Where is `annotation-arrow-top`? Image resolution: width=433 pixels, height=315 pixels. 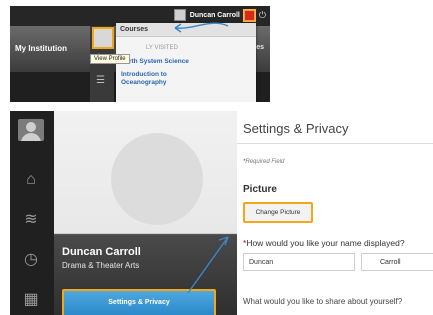
annotation-arrow-top is located at coordinates (201, 27).